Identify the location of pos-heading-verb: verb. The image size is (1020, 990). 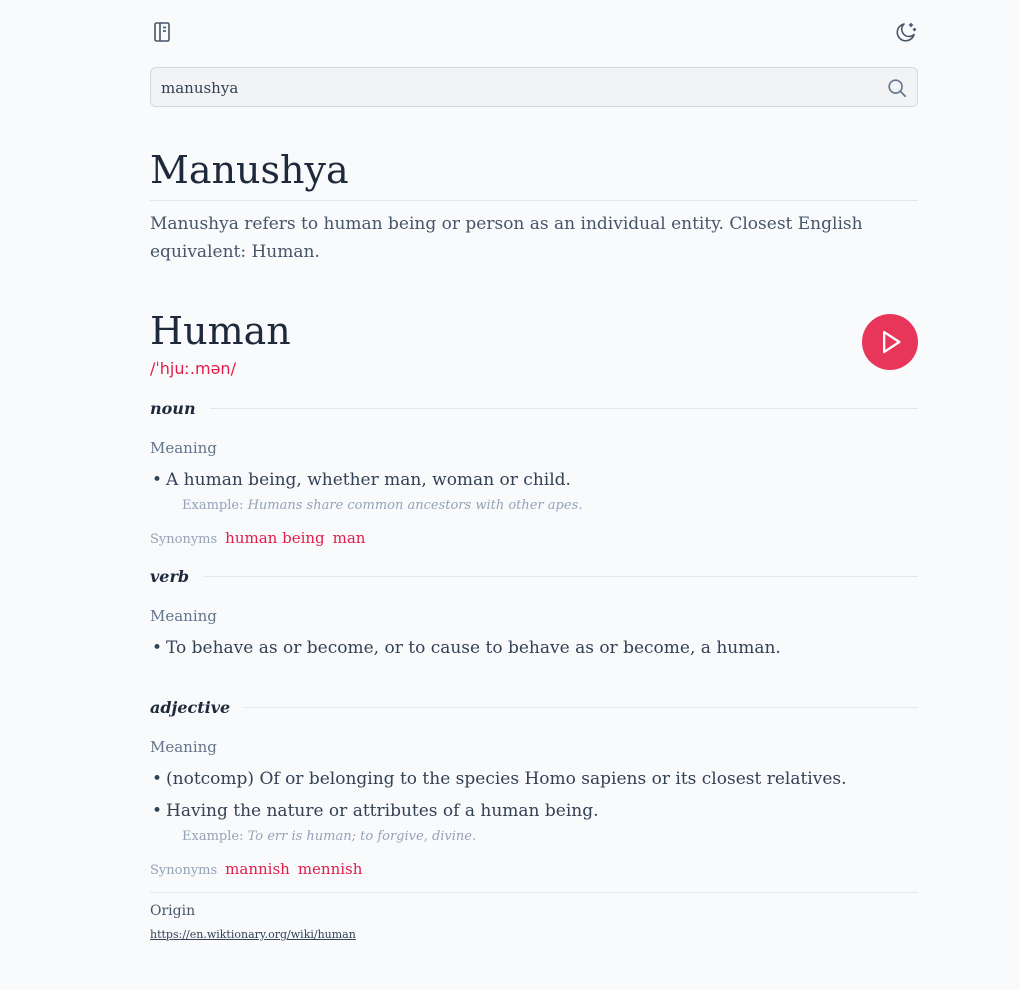
(534, 576).